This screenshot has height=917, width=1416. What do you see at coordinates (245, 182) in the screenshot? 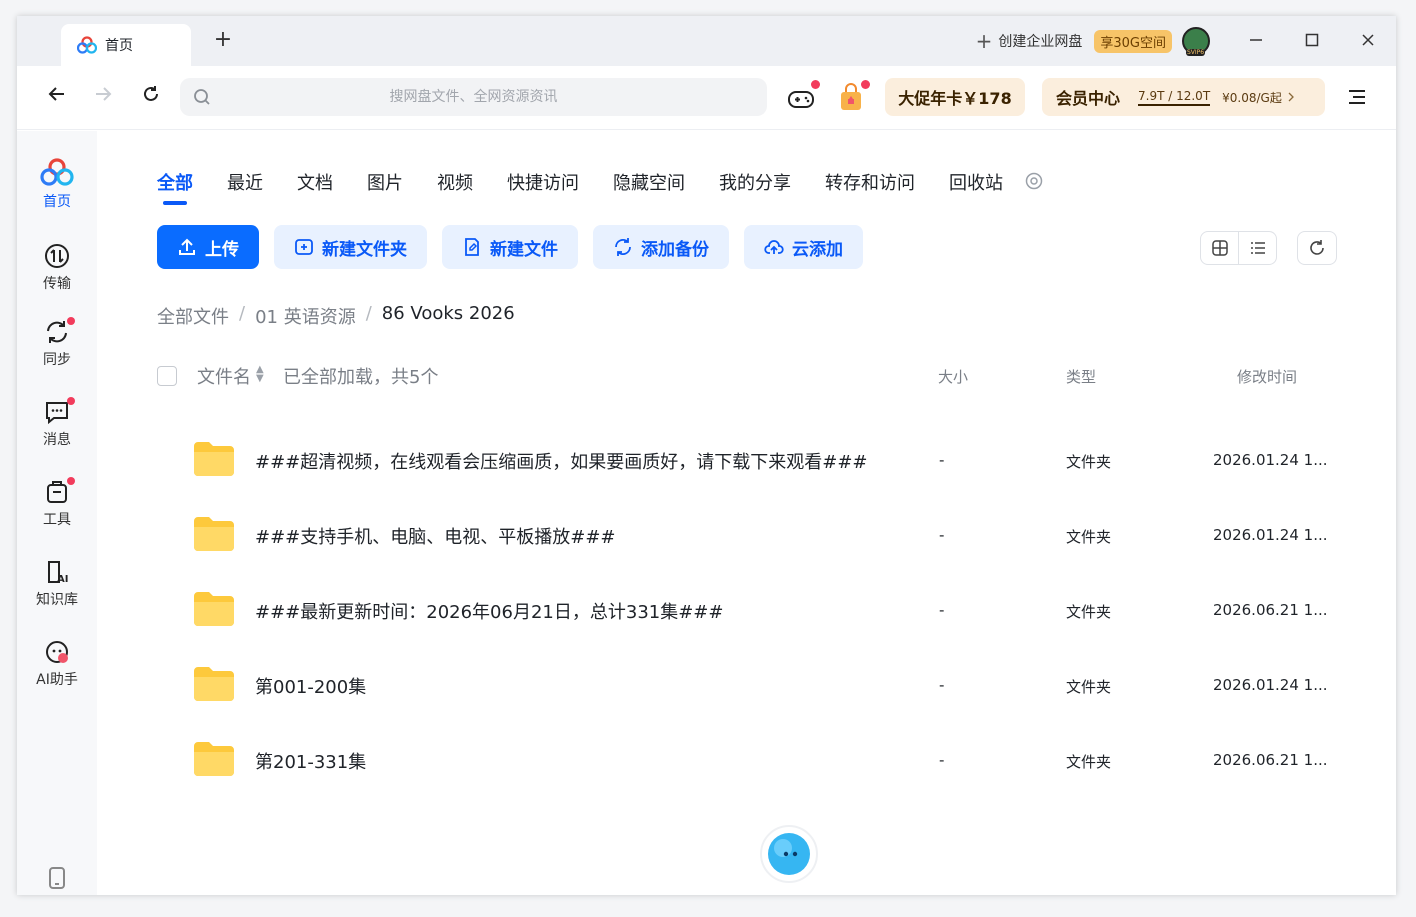
I see `tab-recent: 最近` at bounding box center [245, 182].